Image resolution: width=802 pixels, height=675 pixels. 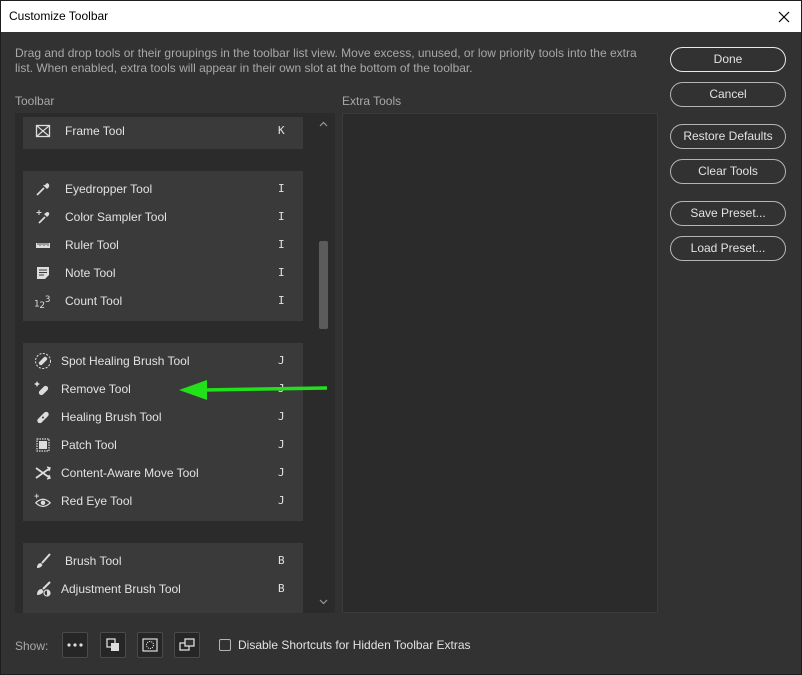 I want to click on ruler-icon, so click(x=43, y=245).